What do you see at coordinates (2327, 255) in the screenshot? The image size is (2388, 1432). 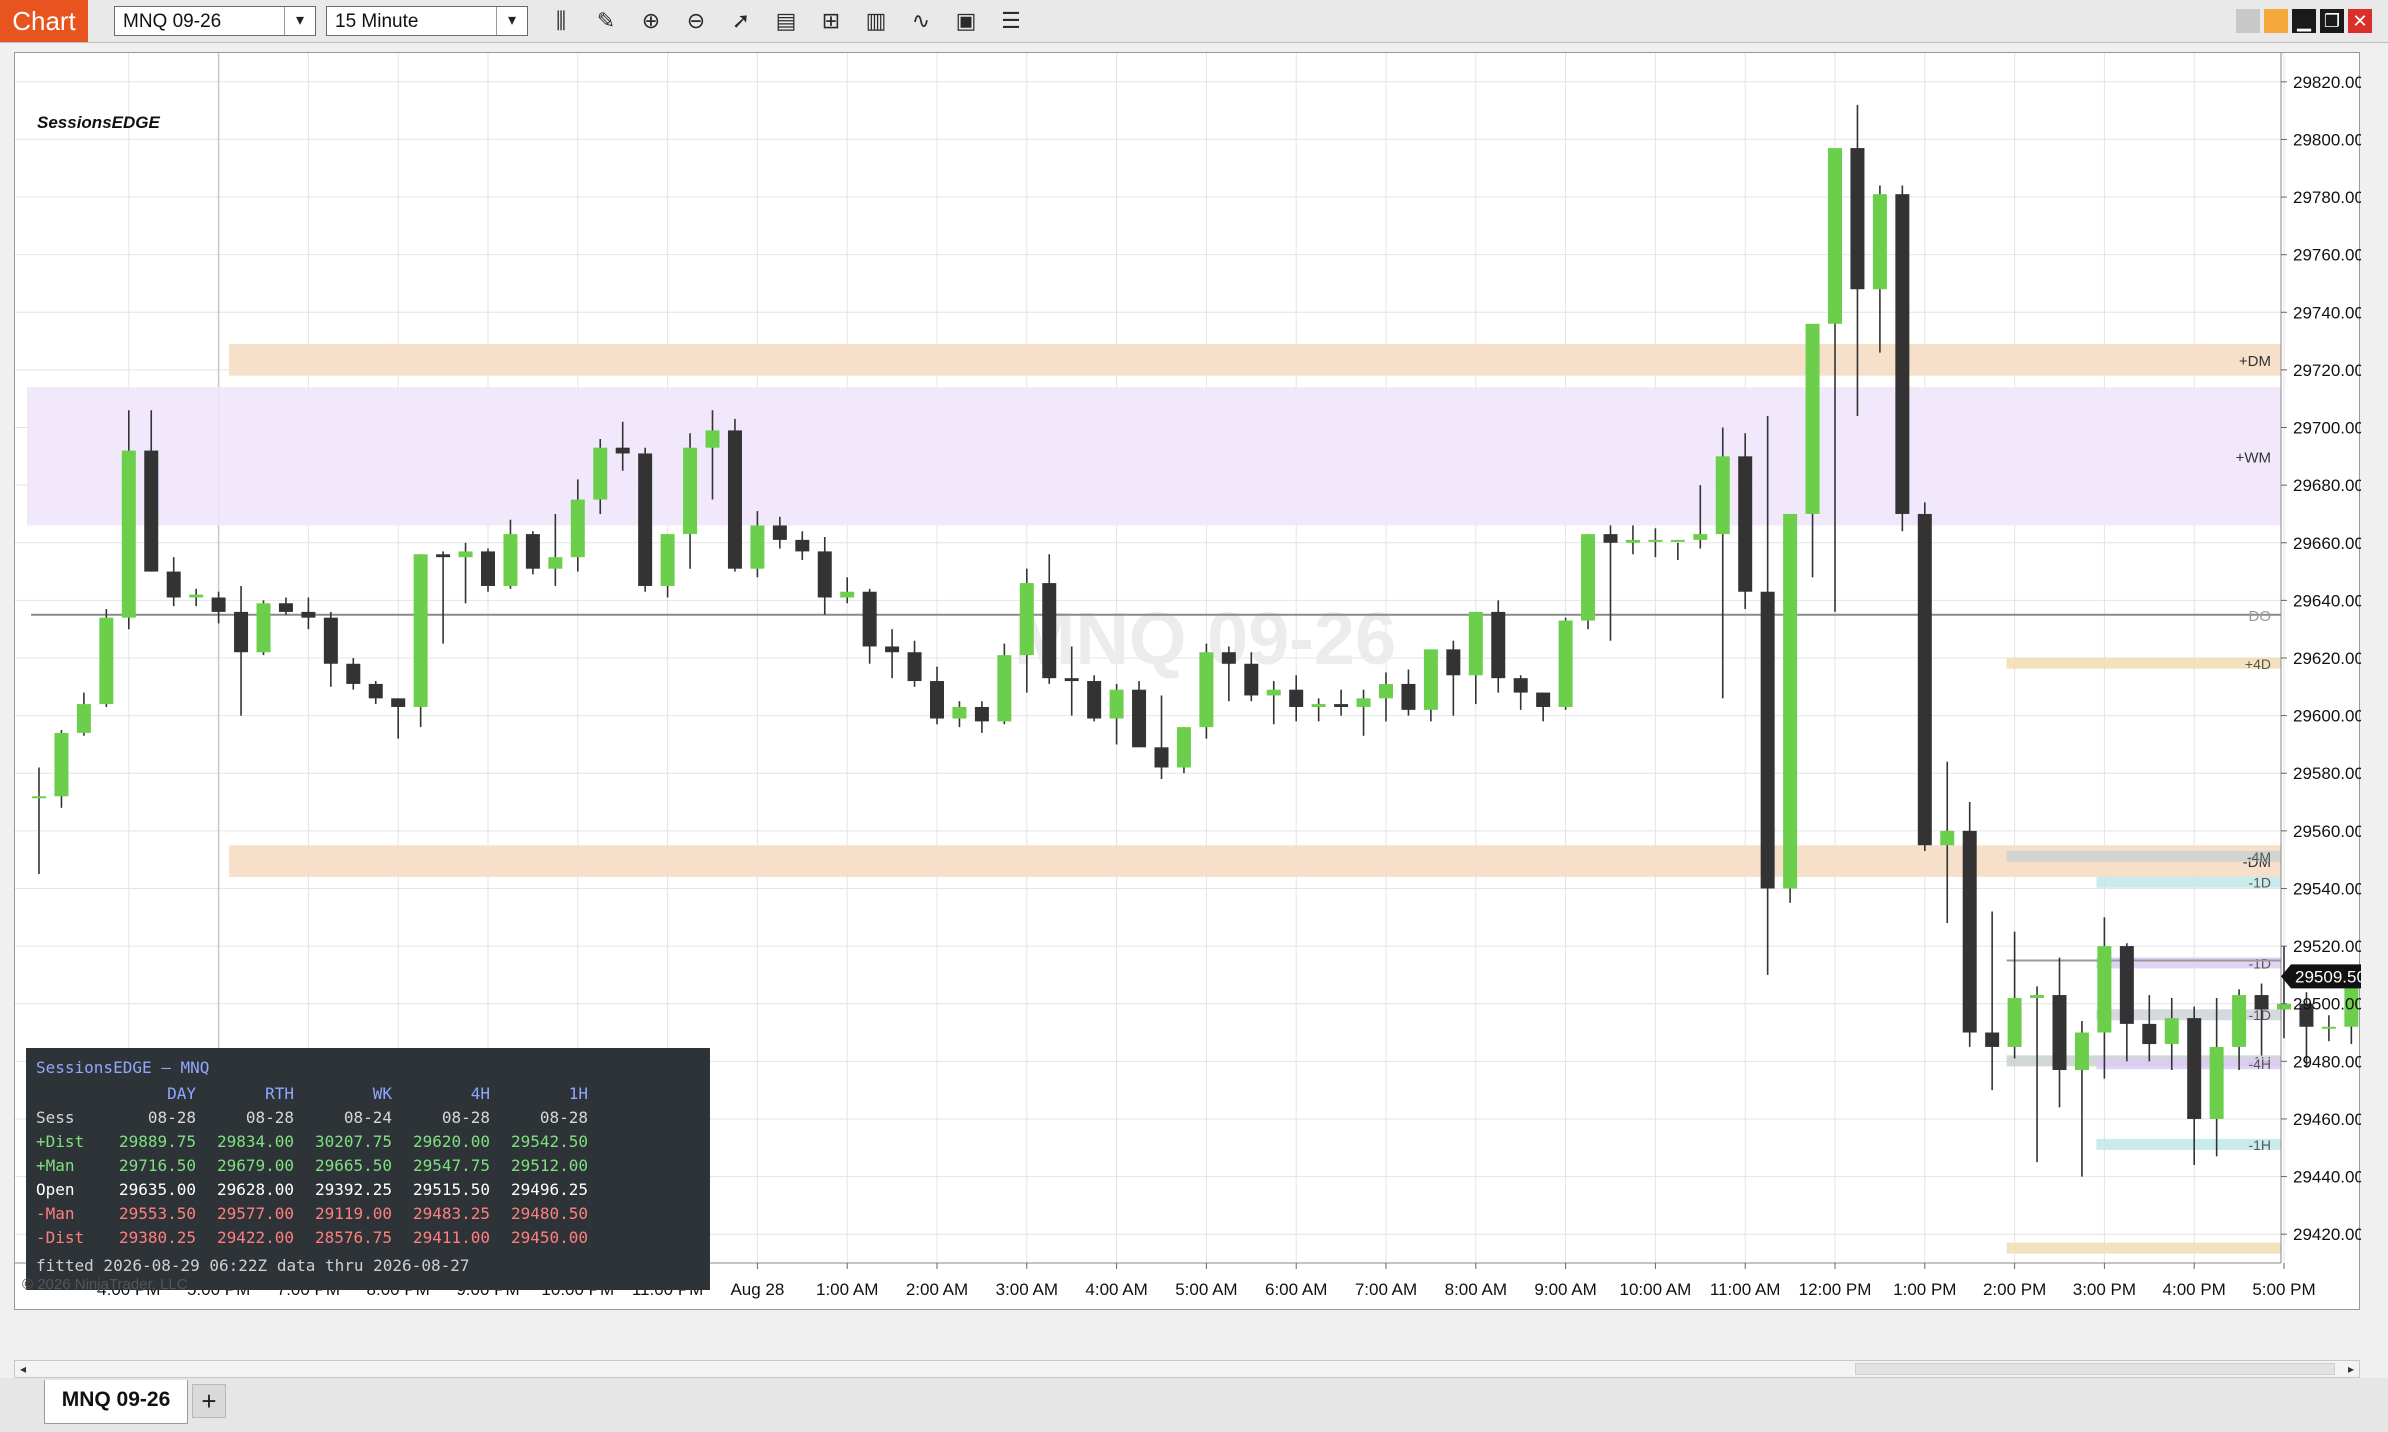 I see `y-tick-label: 29760.00` at bounding box center [2327, 255].